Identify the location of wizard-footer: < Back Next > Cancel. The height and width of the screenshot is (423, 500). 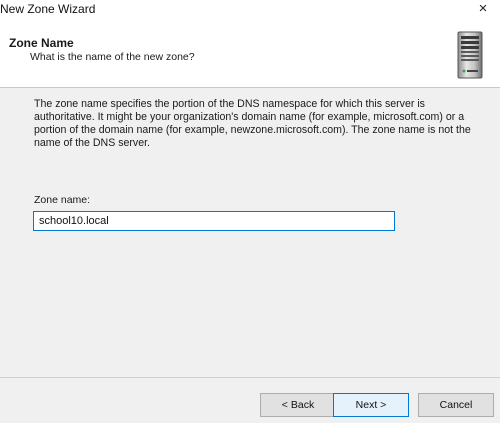
(250, 400).